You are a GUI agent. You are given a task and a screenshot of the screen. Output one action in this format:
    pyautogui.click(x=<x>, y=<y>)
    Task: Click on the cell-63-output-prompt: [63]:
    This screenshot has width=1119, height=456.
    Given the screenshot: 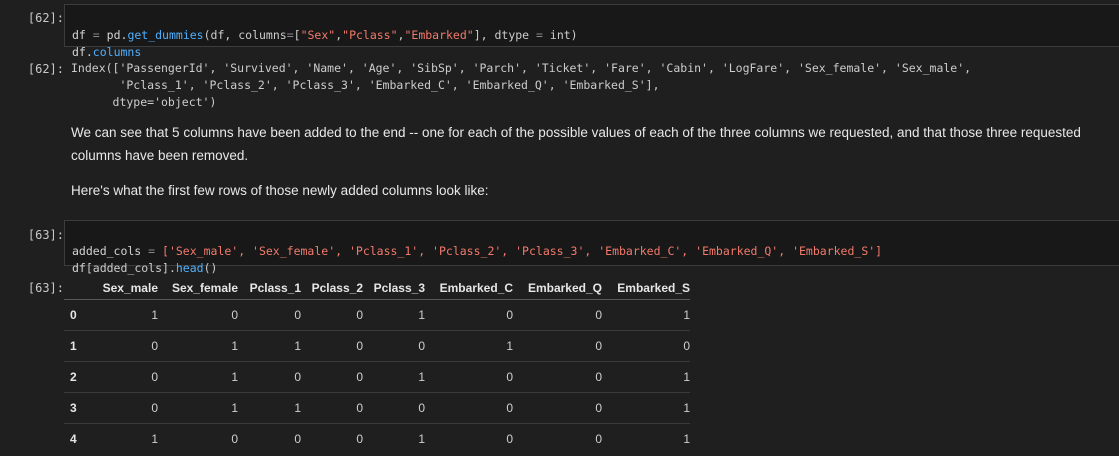 What is the action you would take?
    pyautogui.click(x=45, y=288)
    